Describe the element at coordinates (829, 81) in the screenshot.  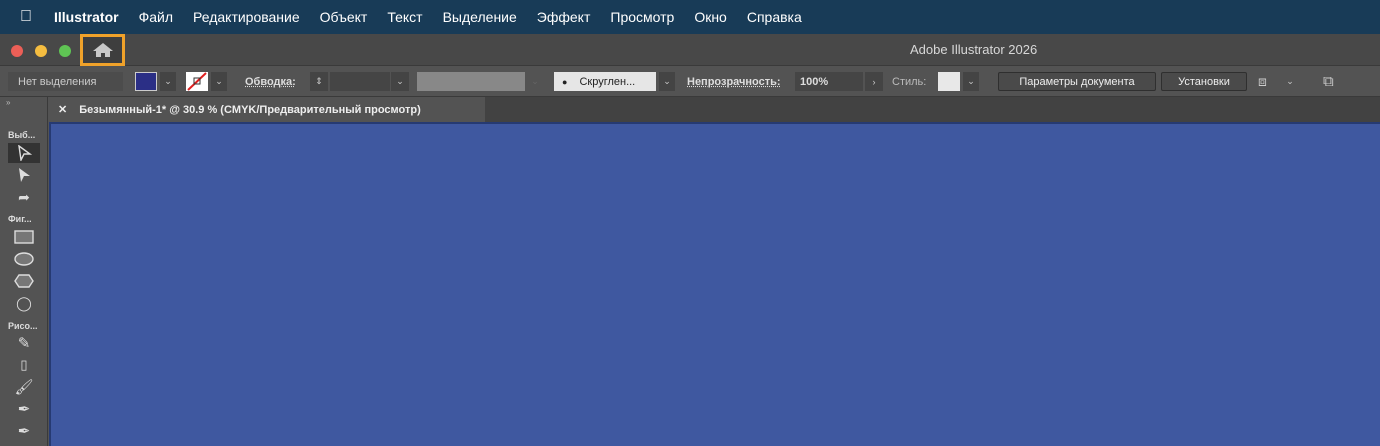
I see `opacity-input: 100%` at that location.